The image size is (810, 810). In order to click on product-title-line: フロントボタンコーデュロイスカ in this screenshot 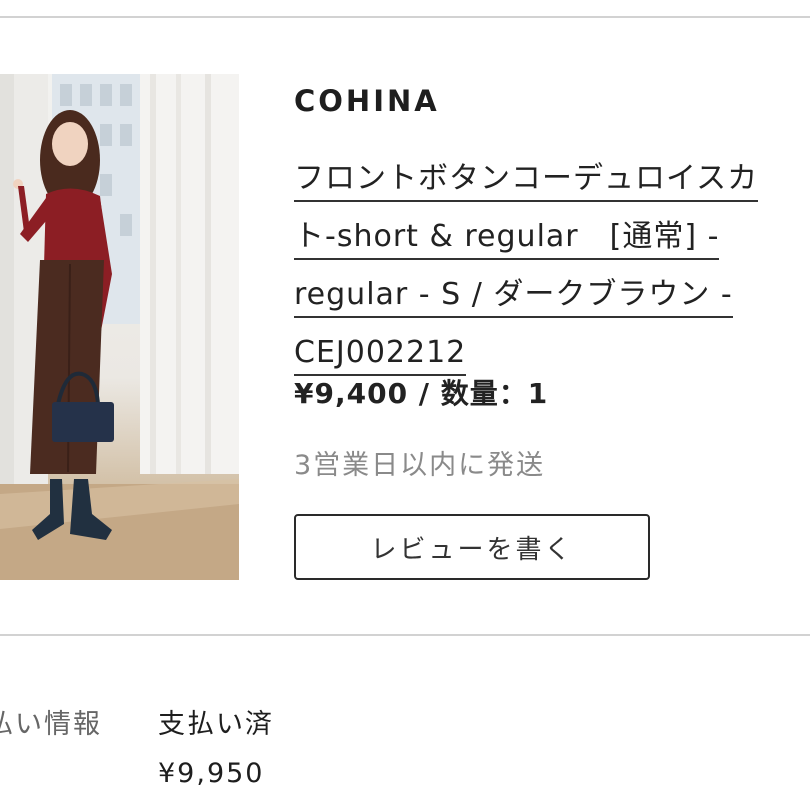, I will do `click(526, 181)`.